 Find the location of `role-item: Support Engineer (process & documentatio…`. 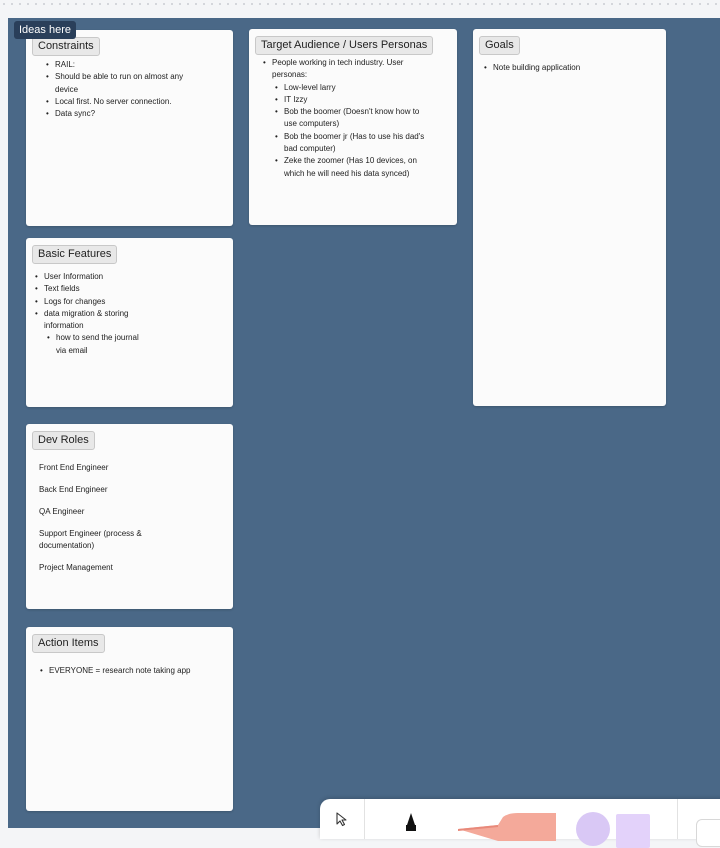

role-item: Support Engineer (process & documentatio… is located at coordinates (90, 539).